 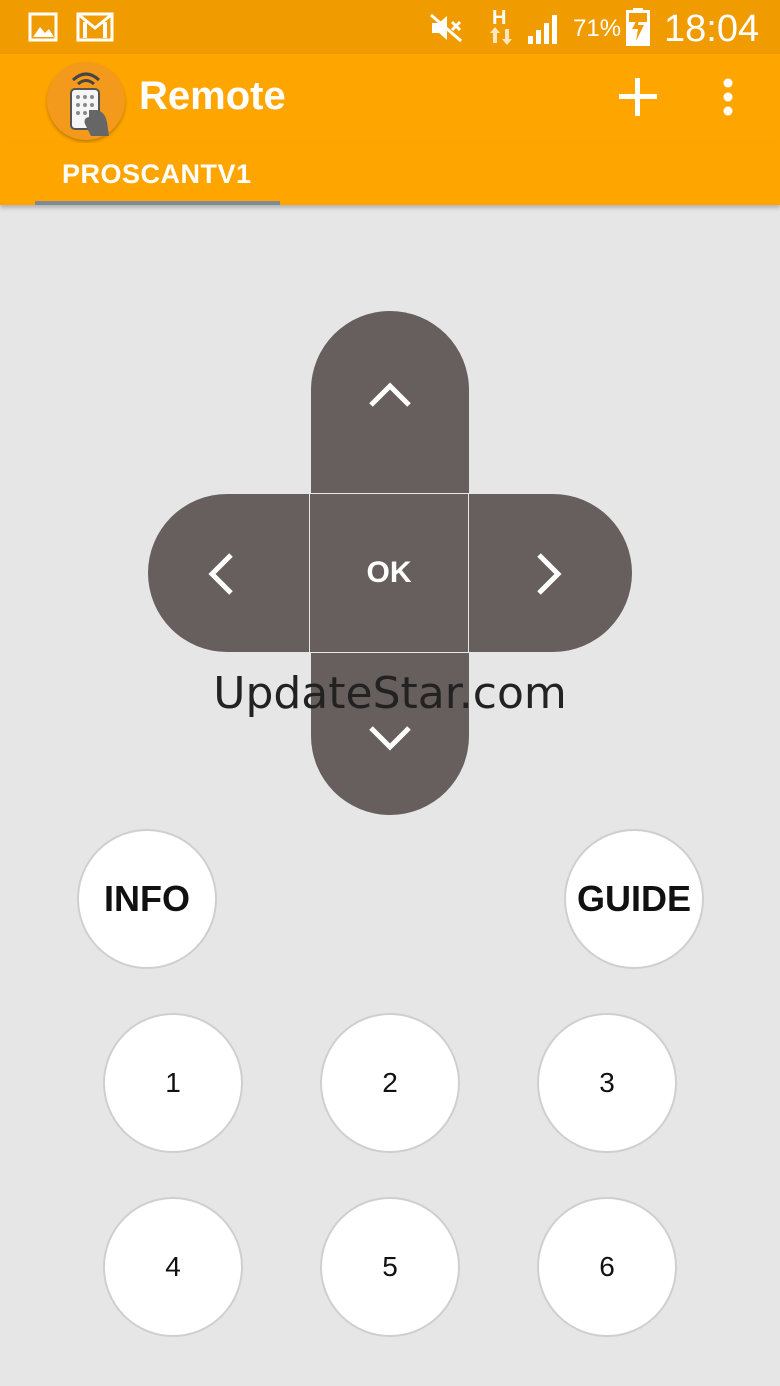 What do you see at coordinates (390, 98) in the screenshot?
I see `action-bar: Remote` at bounding box center [390, 98].